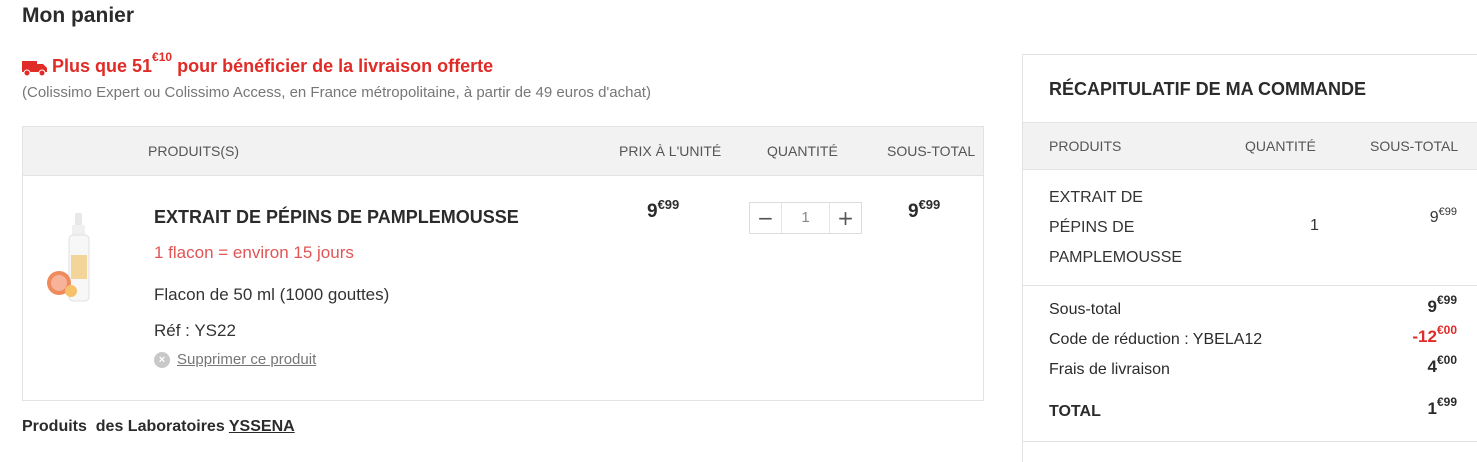 Image resolution: width=1477 pixels, height=462 pixels. What do you see at coordinates (1085, 146) in the screenshot?
I see `summary-header-products: PRODUITS` at bounding box center [1085, 146].